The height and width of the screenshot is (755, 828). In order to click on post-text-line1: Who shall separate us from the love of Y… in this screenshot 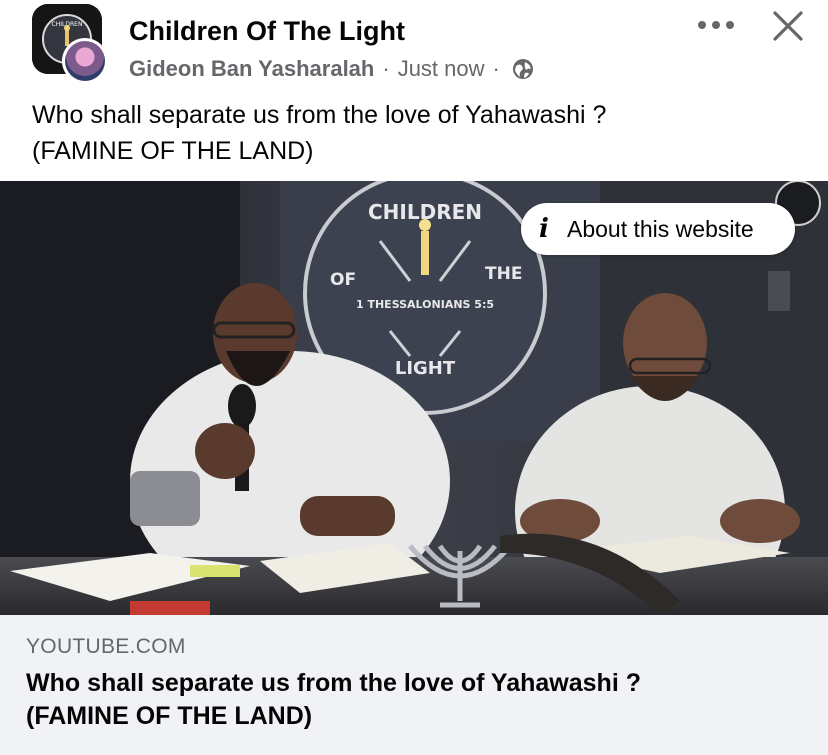, I will do `click(319, 115)`.